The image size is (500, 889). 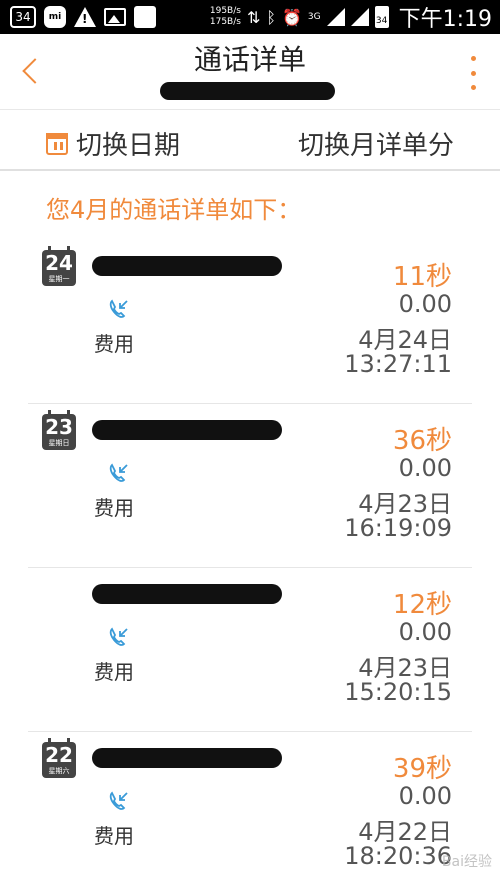 What do you see at coordinates (473, 73) in the screenshot?
I see `more-options-icon` at bounding box center [473, 73].